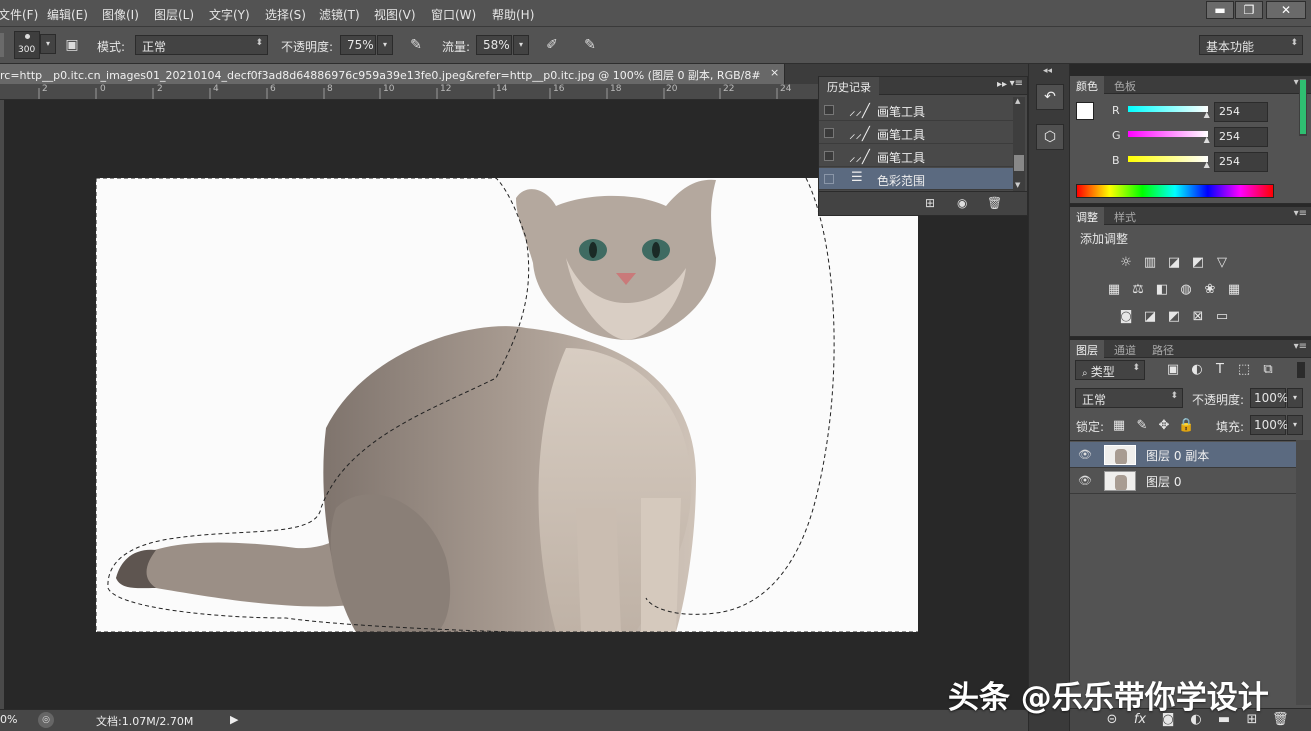  I want to click on menu-file: 文件(F), so click(19, 14).